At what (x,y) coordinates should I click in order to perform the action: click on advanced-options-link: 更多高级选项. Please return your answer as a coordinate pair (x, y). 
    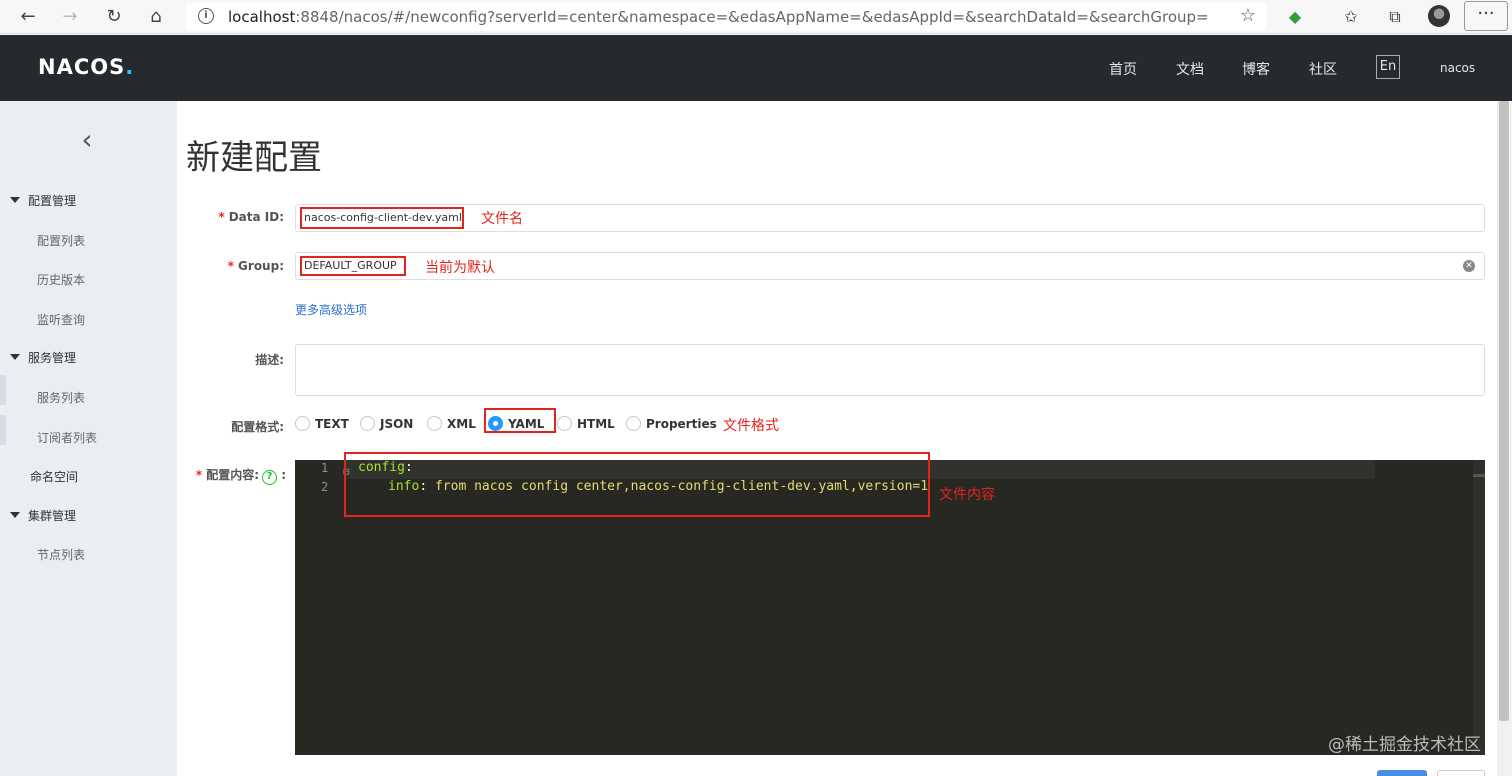
    Looking at the image, I should click on (331, 309).